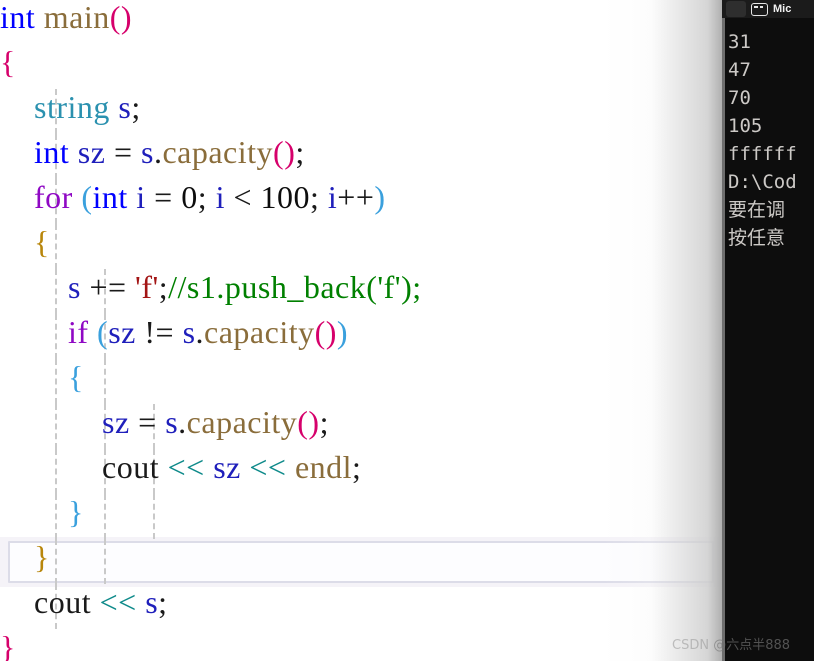  What do you see at coordinates (361, 422) in the screenshot?
I see `code-line: sz = s.capacity();` at bounding box center [361, 422].